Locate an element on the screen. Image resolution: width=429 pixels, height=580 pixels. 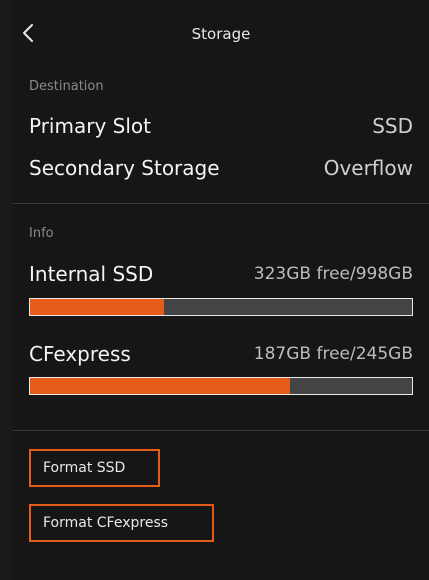
destination-section-label: Destination is located at coordinates (66, 86).